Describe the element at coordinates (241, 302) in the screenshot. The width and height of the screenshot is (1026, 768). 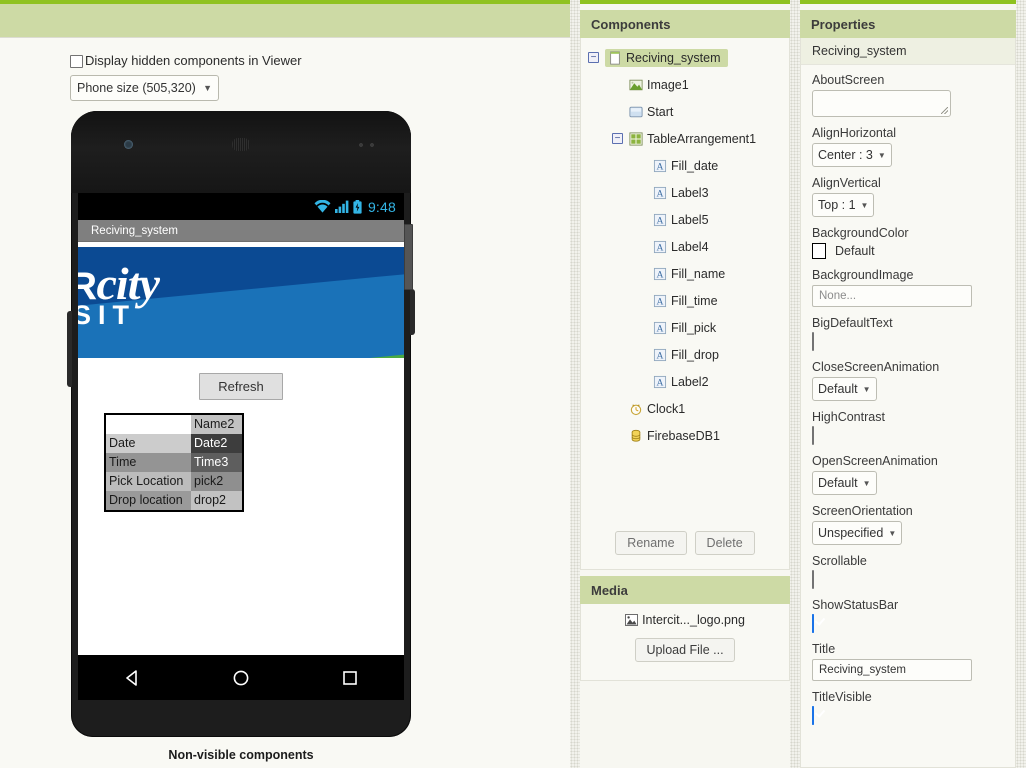
I see `intercity-transit-logo: TERcity ANSIT` at that location.